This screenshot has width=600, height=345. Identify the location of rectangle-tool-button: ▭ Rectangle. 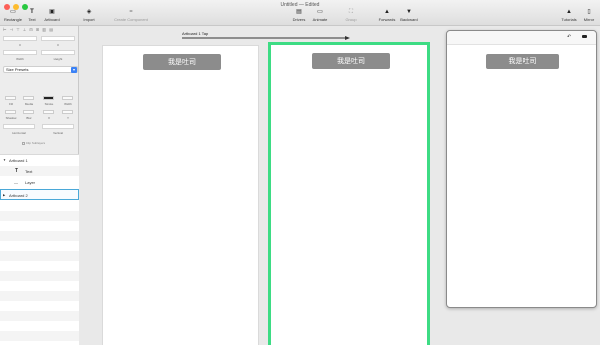
(13, 15).